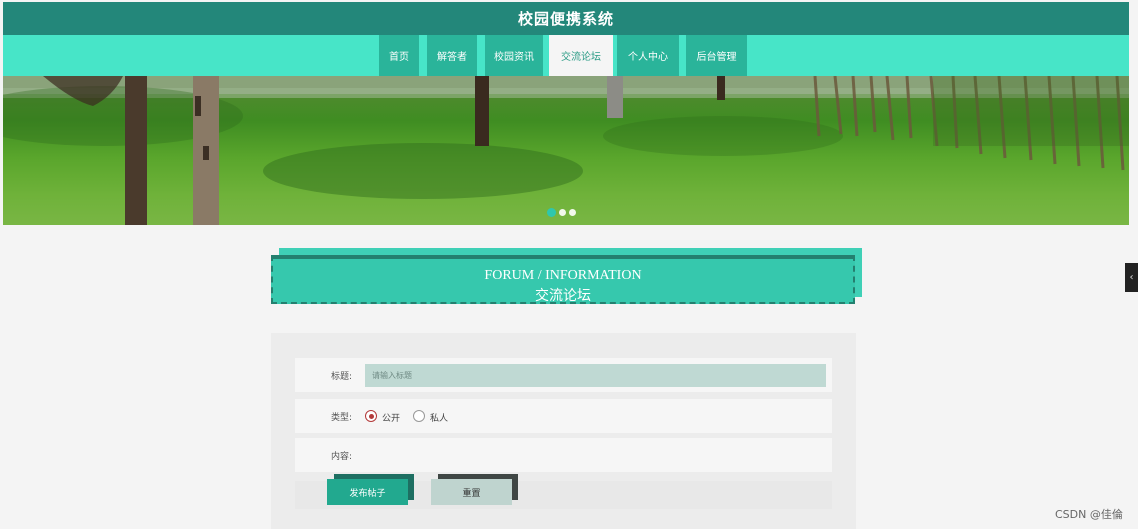  What do you see at coordinates (391, 417) in the screenshot?
I see `type-public-label: 公开` at bounding box center [391, 417].